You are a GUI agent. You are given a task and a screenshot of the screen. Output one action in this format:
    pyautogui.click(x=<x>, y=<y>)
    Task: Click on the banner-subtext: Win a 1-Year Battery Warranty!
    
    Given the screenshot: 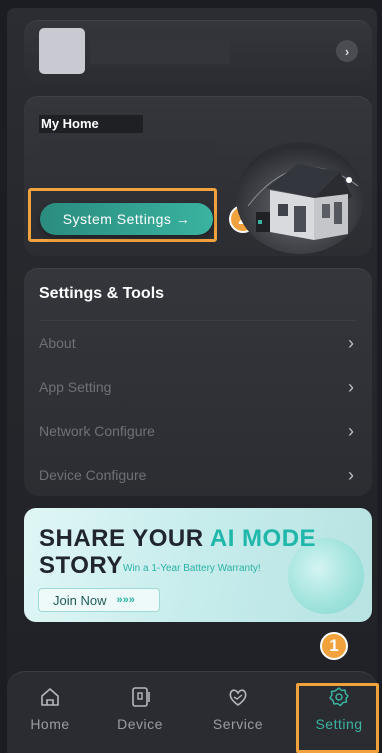 What is the action you would take?
    pyautogui.click(x=192, y=568)
    